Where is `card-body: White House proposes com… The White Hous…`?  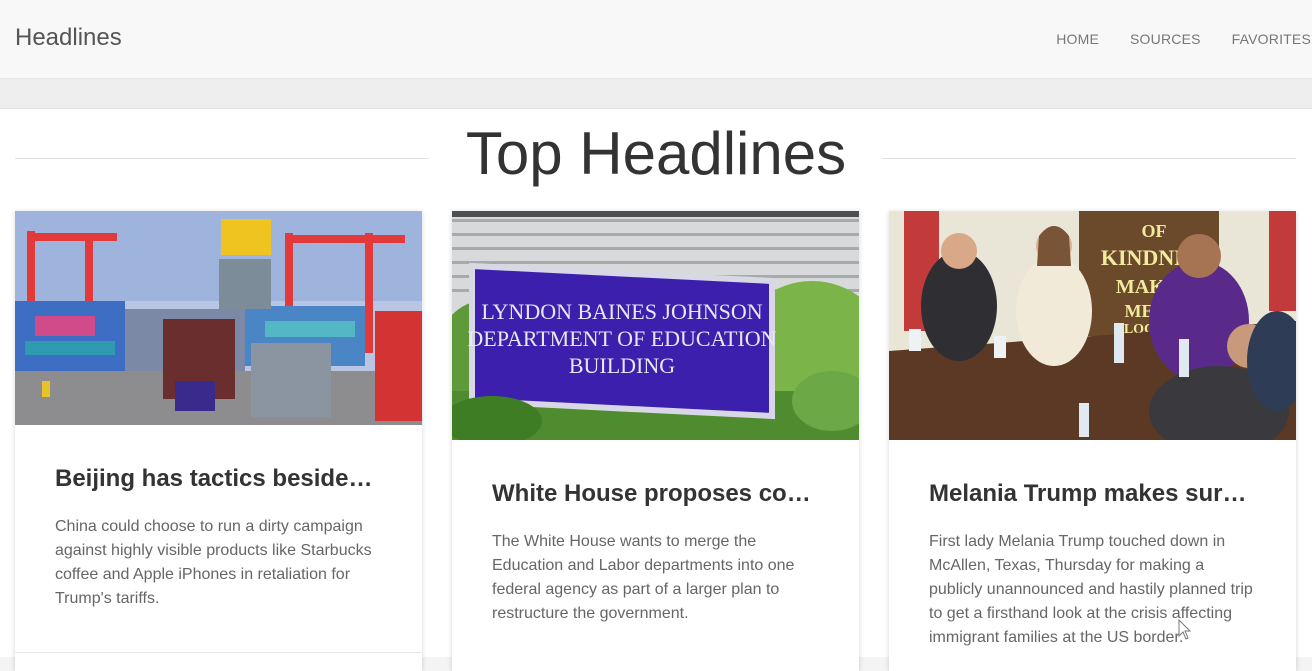
card-body: White House proposes com… The White Hous… is located at coordinates (655, 553).